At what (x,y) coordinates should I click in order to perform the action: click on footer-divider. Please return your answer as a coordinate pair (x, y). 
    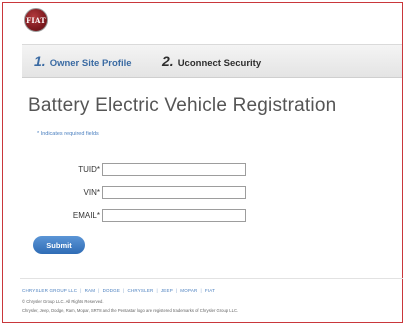
    Looking at the image, I should click on (211, 278).